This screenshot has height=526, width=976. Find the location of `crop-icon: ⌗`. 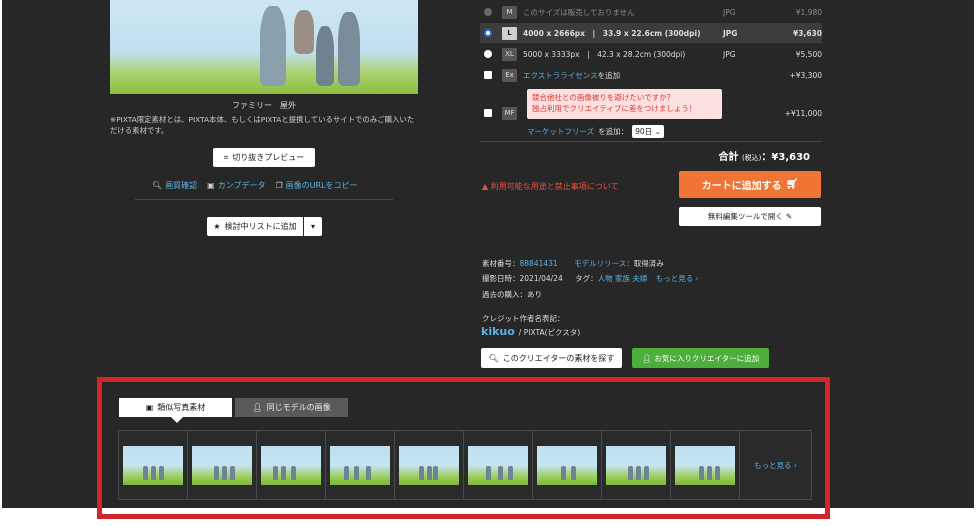

crop-icon: ⌗ is located at coordinates (226, 157).